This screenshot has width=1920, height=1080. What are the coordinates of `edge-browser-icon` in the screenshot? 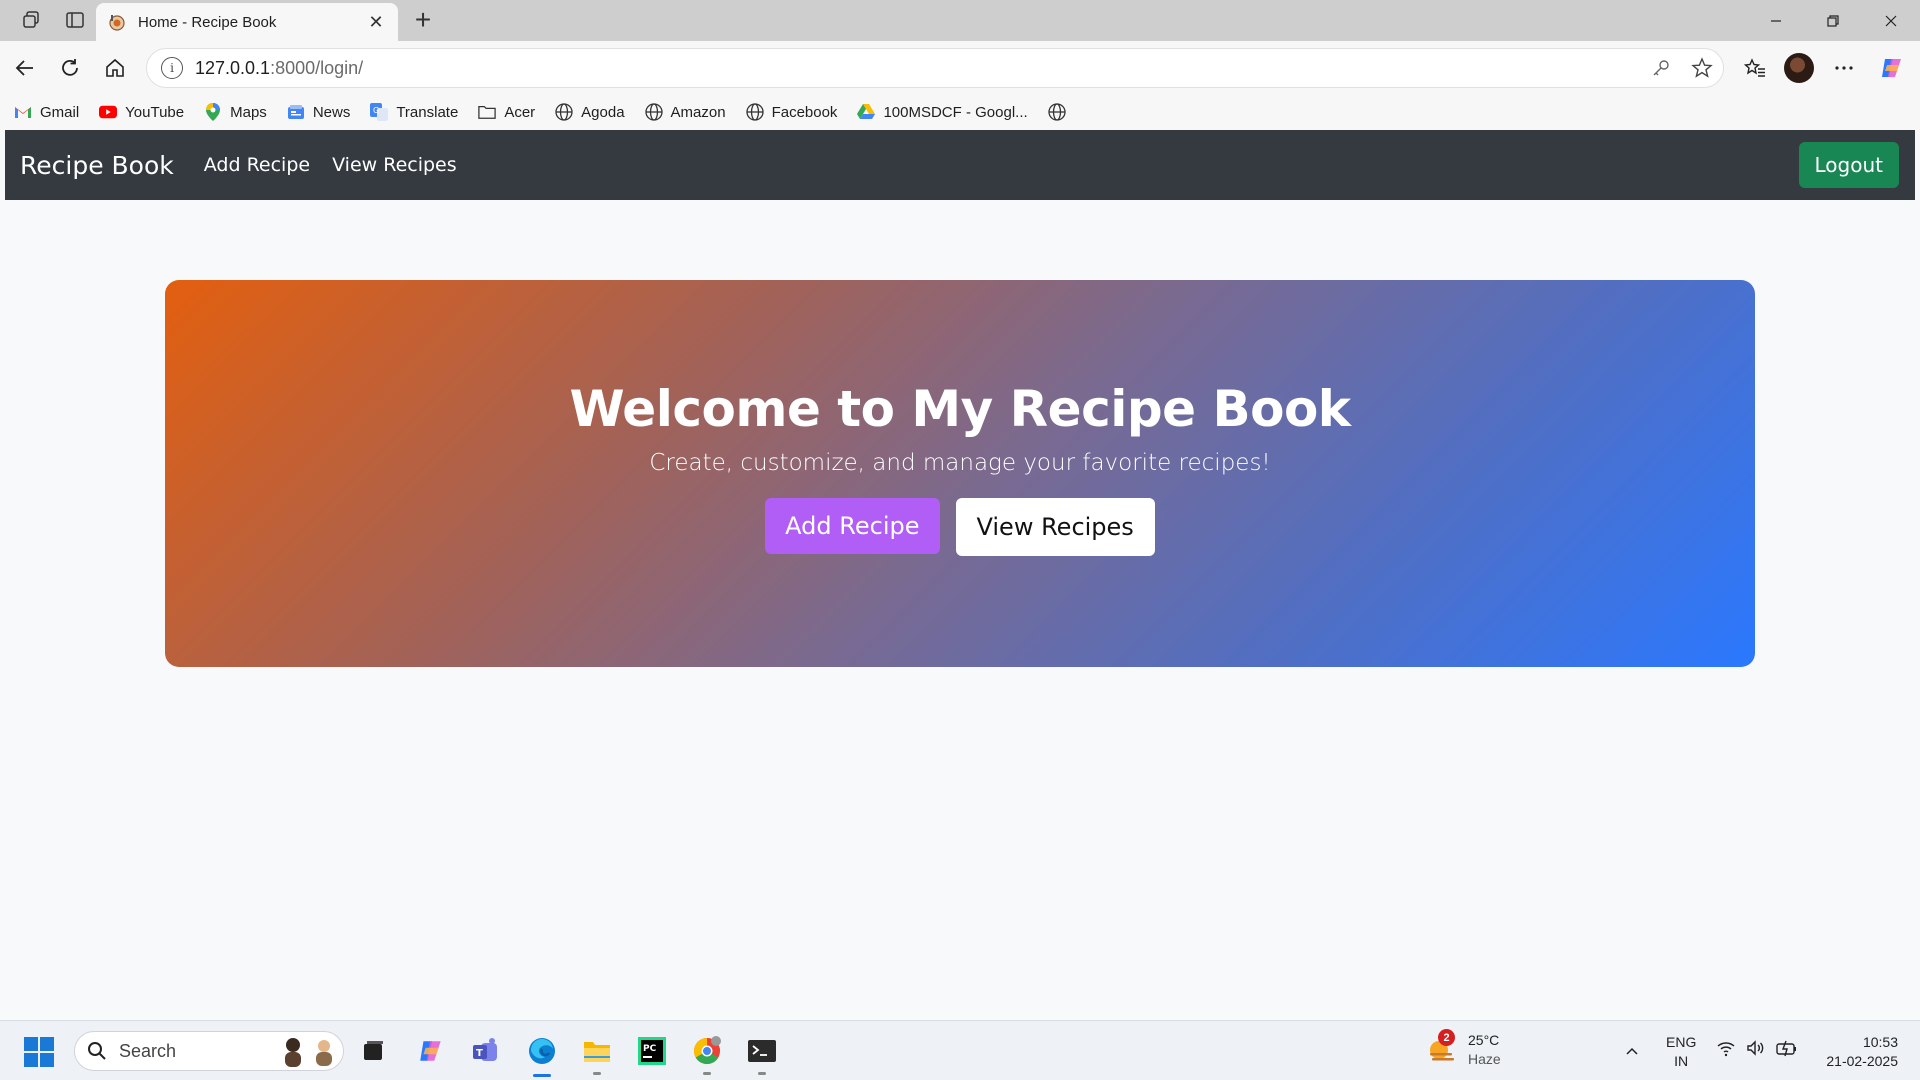 It's located at (542, 1055).